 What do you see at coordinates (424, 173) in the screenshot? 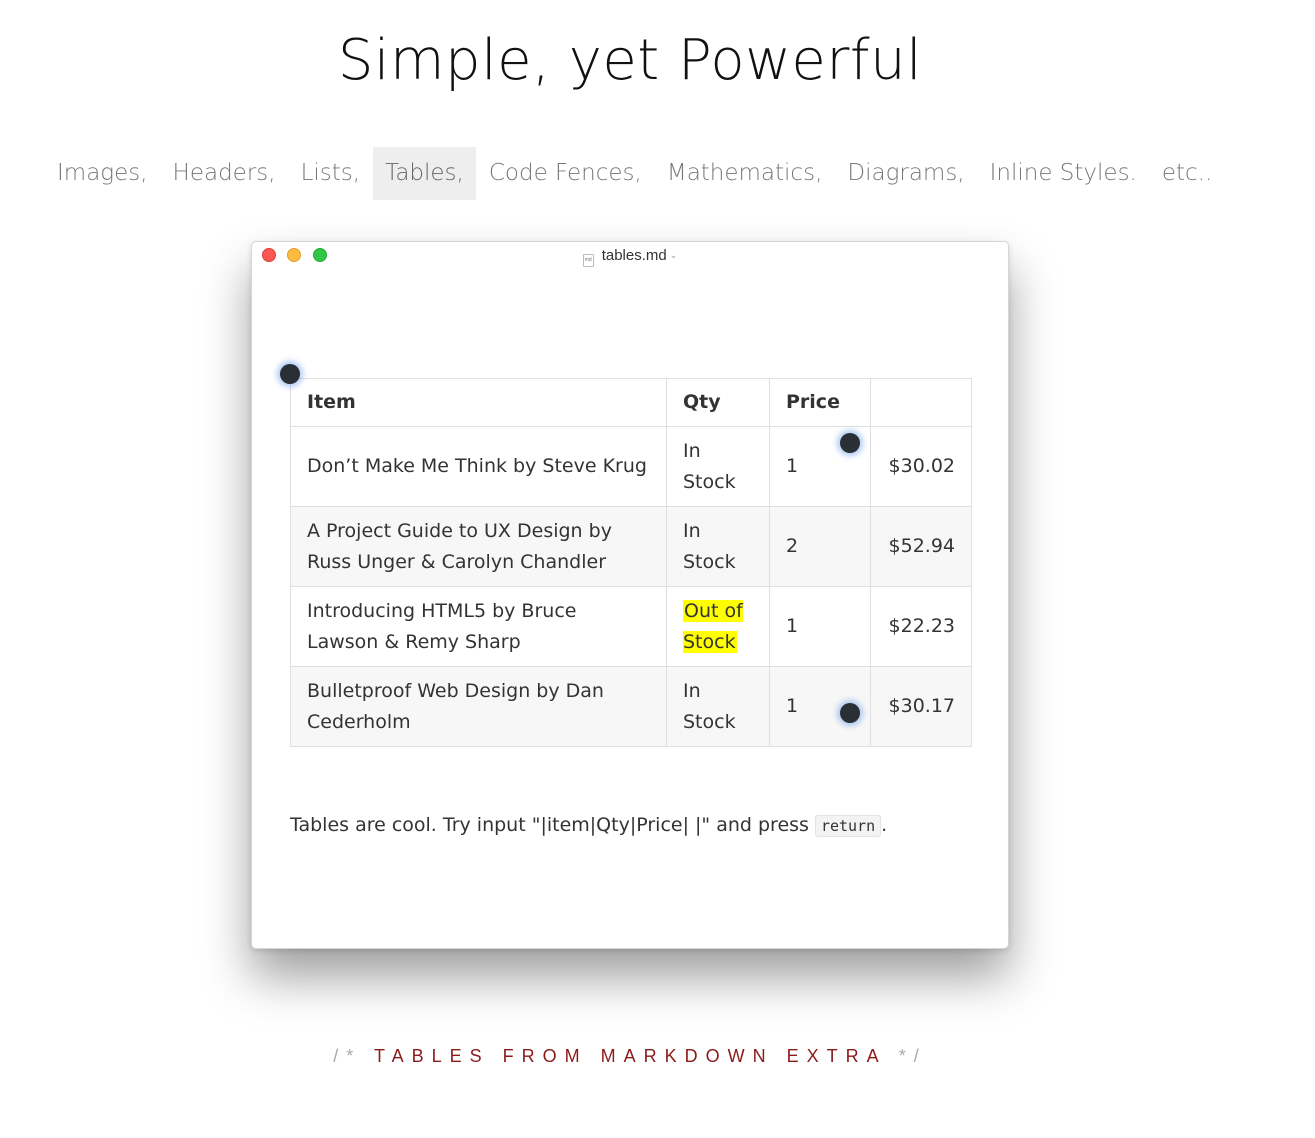
I see `nav-item-tables: Tables,` at bounding box center [424, 173].